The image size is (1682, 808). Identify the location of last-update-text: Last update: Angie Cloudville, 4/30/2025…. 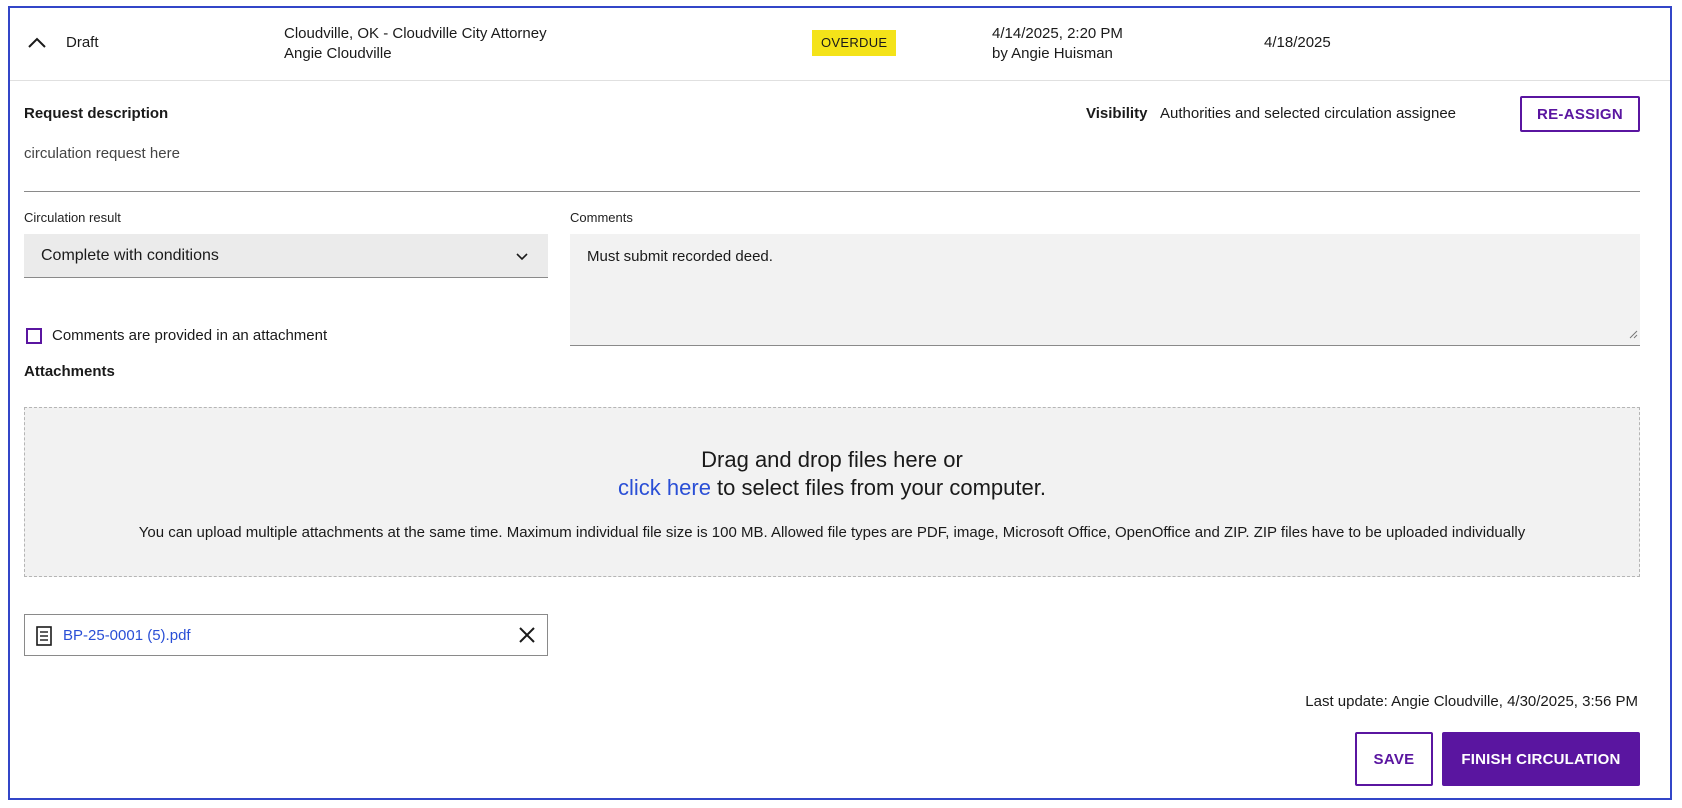
(1471, 701).